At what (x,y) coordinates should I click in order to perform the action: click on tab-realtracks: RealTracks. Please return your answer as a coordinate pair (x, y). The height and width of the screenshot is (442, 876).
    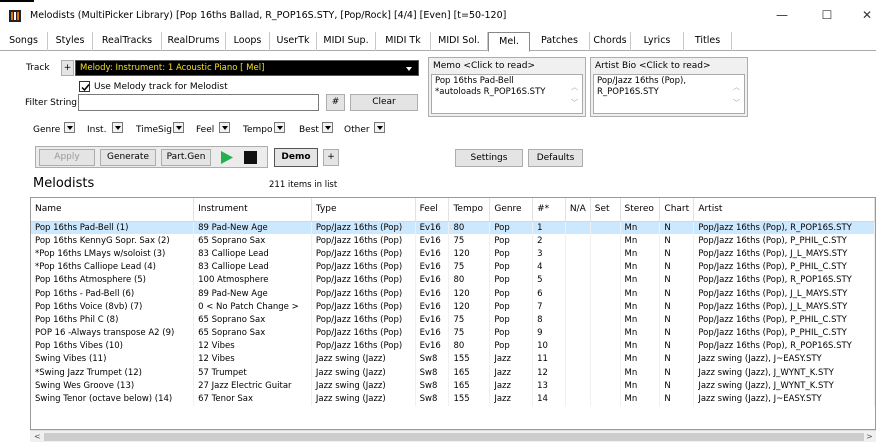
    Looking at the image, I should click on (127, 41).